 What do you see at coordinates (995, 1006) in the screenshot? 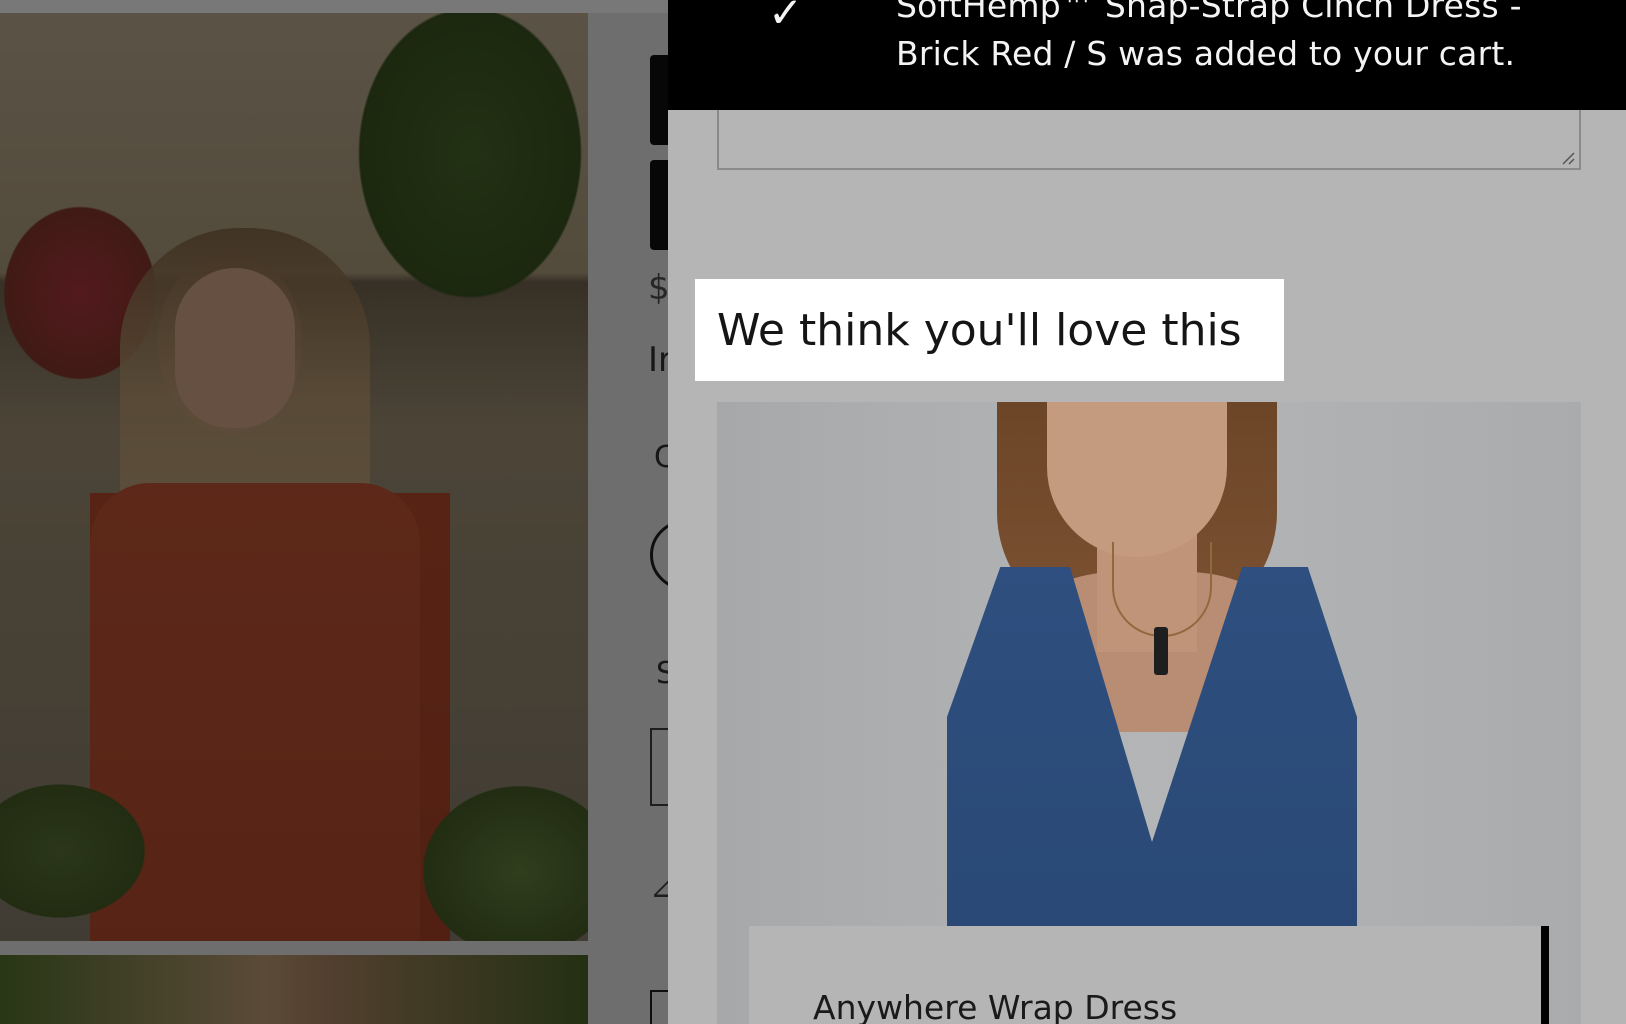
I see `recommended-product-name: Anywhere Wrap Dress` at bounding box center [995, 1006].